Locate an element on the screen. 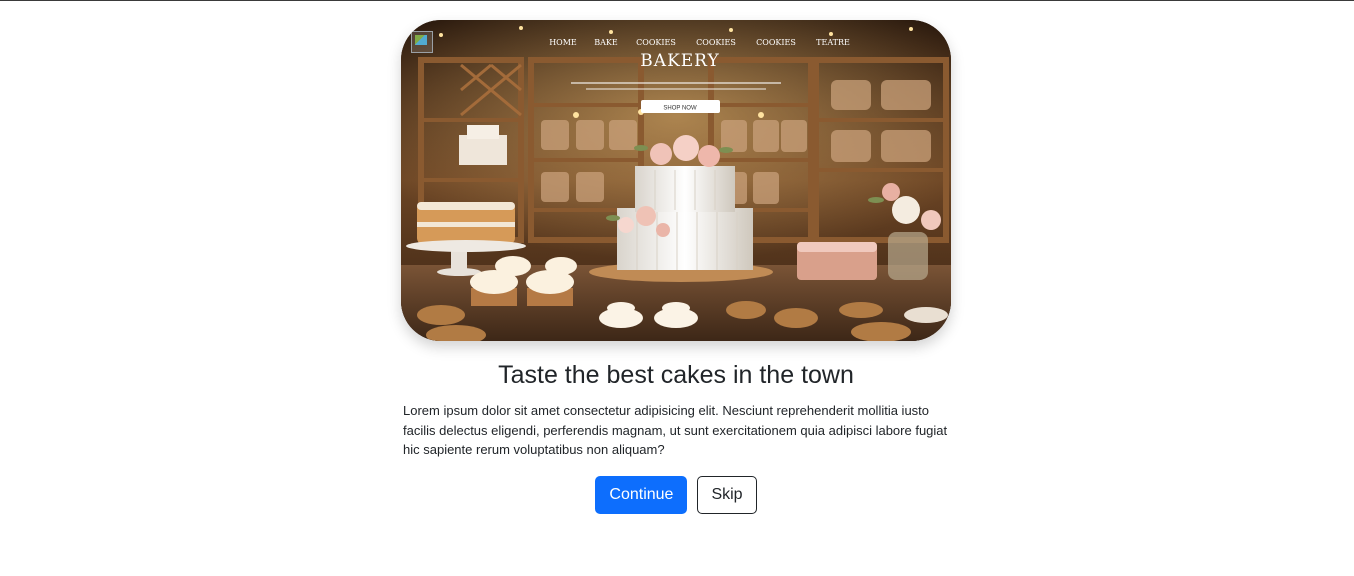 This screenshot has width=1354, height=576. top-divider is located at coordinates (677, 0).